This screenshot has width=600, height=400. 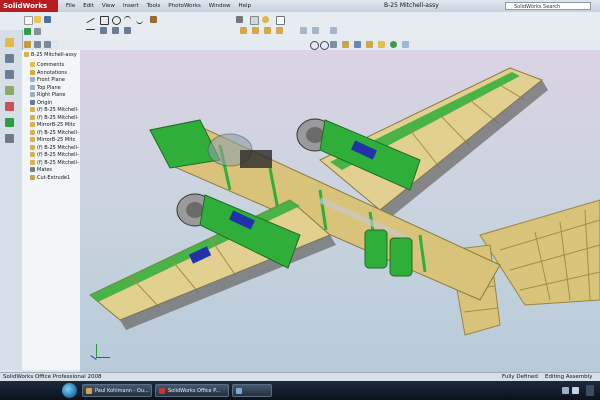 I want to click on evaluate-tab-icon, so click(x=9, y=90).